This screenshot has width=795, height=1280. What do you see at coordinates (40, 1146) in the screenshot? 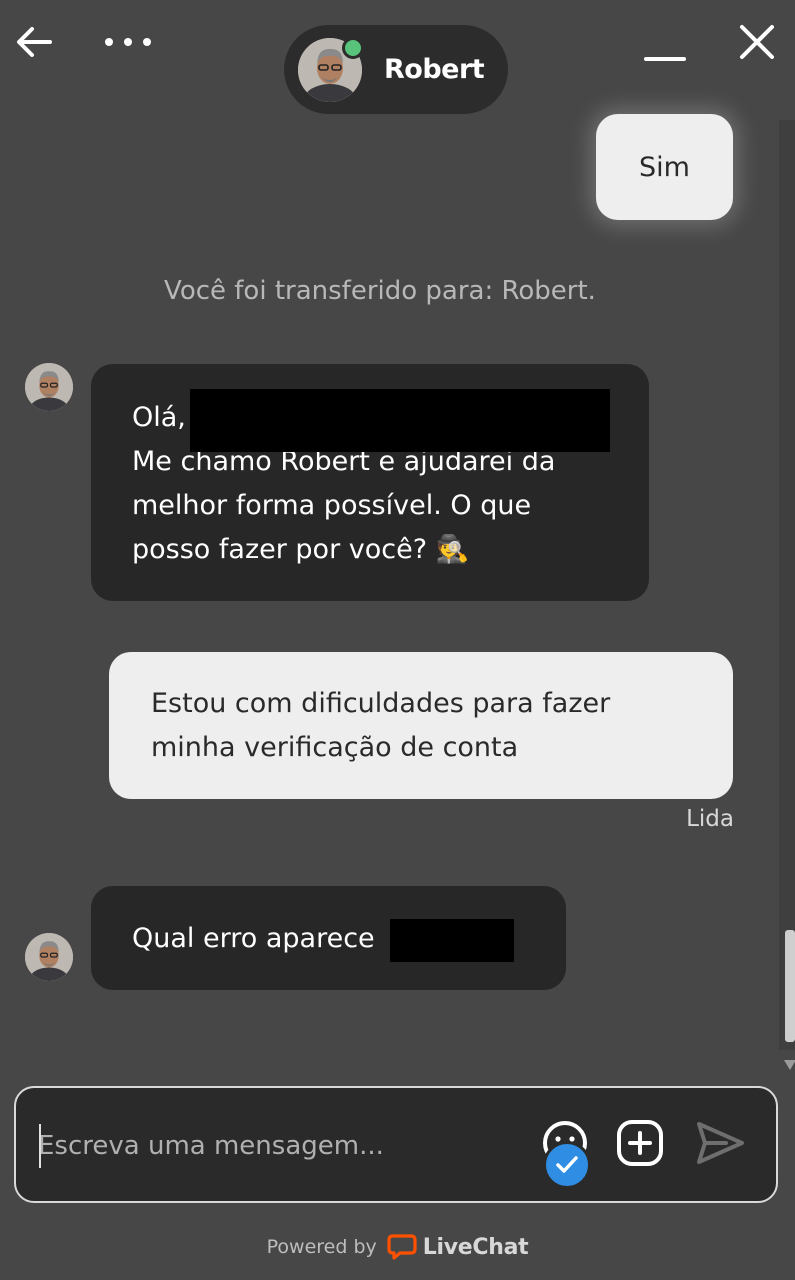
I see `text-caret` at bounding box center [40, 1146].